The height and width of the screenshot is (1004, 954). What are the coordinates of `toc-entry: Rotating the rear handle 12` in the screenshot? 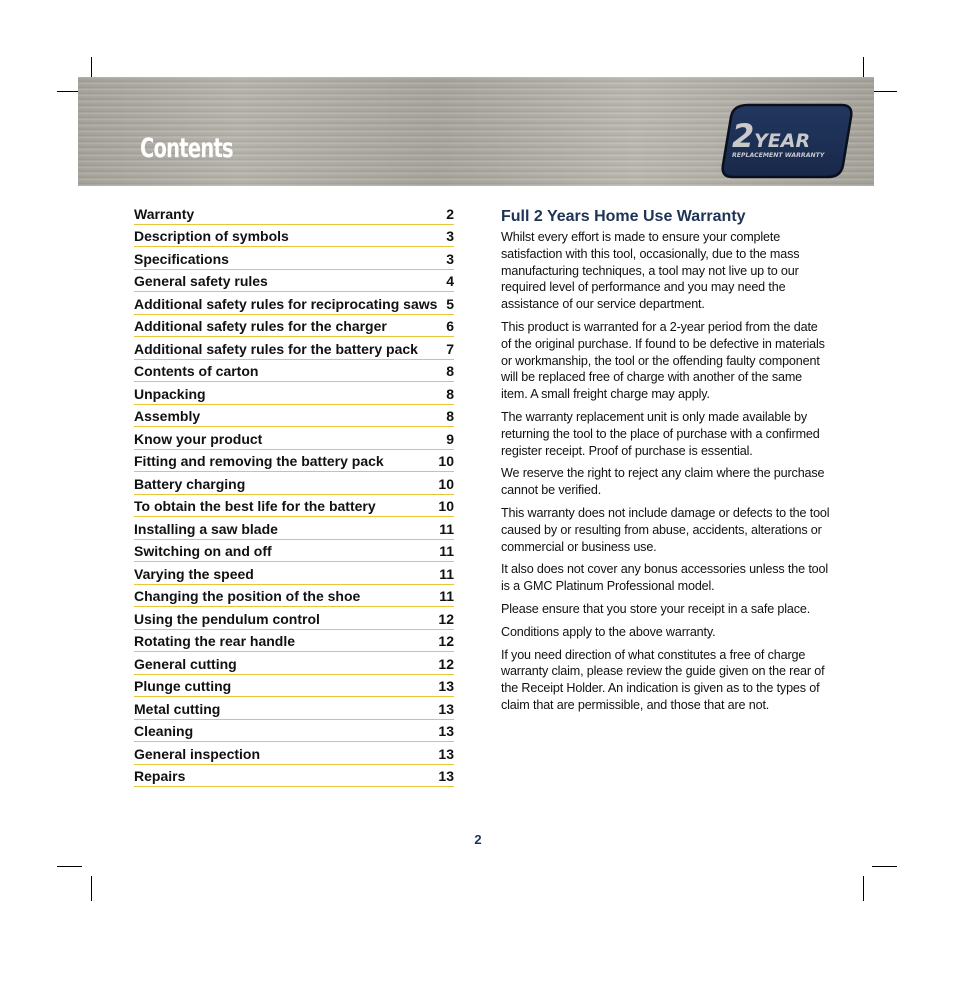 It's located at (294, 641).